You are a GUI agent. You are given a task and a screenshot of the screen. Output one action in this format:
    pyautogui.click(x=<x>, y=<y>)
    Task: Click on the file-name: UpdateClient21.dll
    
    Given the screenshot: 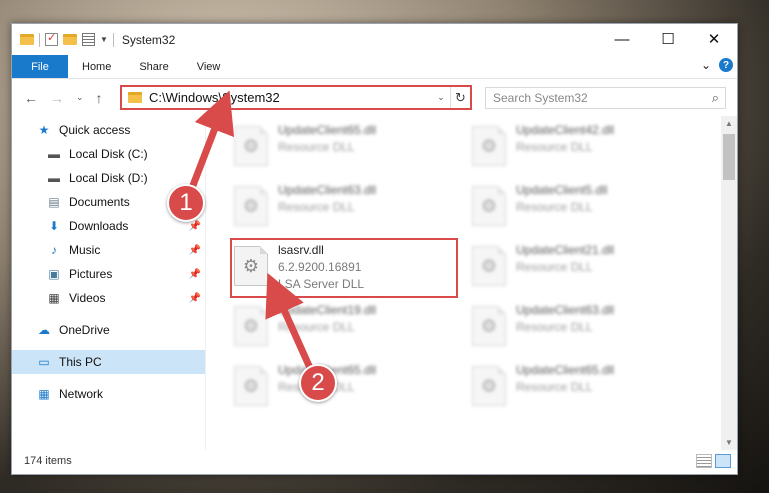 What is the action you would take?
    pyautogui.click(x=565, y=250)
    